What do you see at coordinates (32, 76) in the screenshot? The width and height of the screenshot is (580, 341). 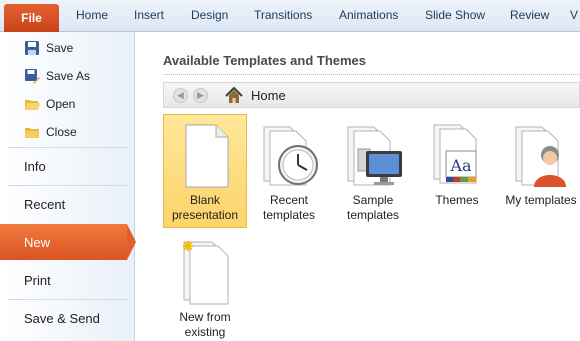 I see `save-as-icon` at bounding box center [32, 76].